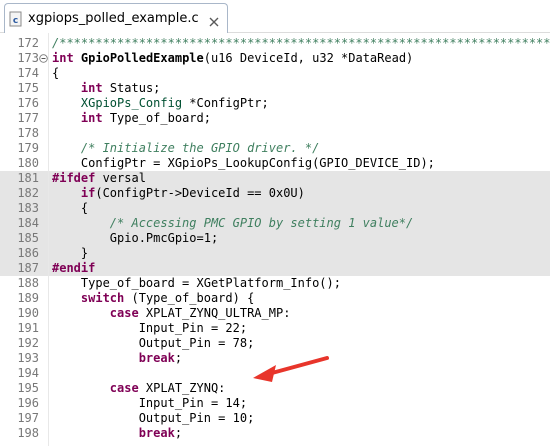 Image resolution: width=550 pixels, height=446 pixels. What do you see at coordinates (28, 133) in the screenshot?
I see `line-number: 178` at bounding box center [28, 133].